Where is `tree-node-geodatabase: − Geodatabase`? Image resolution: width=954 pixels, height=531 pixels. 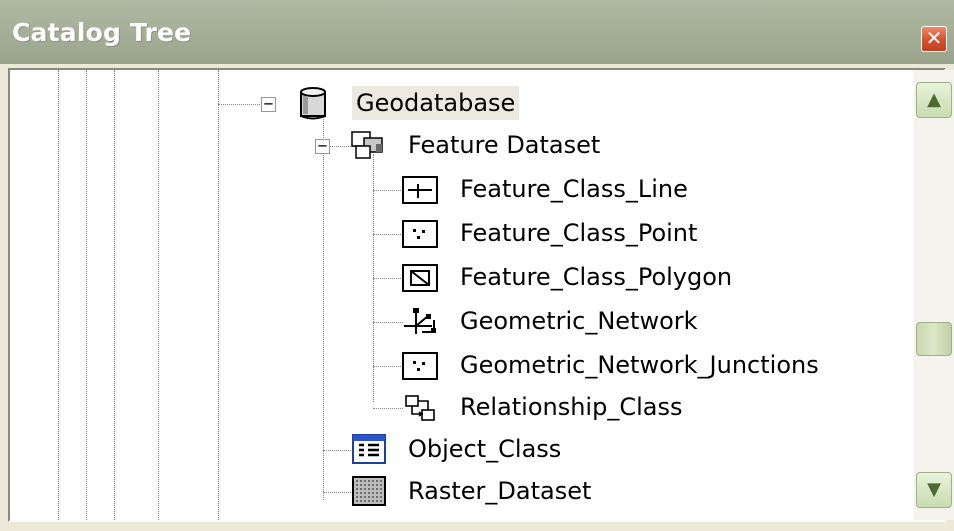 tree-node-geodatabase: − Geodatabase is located at coordinates (448, 104).